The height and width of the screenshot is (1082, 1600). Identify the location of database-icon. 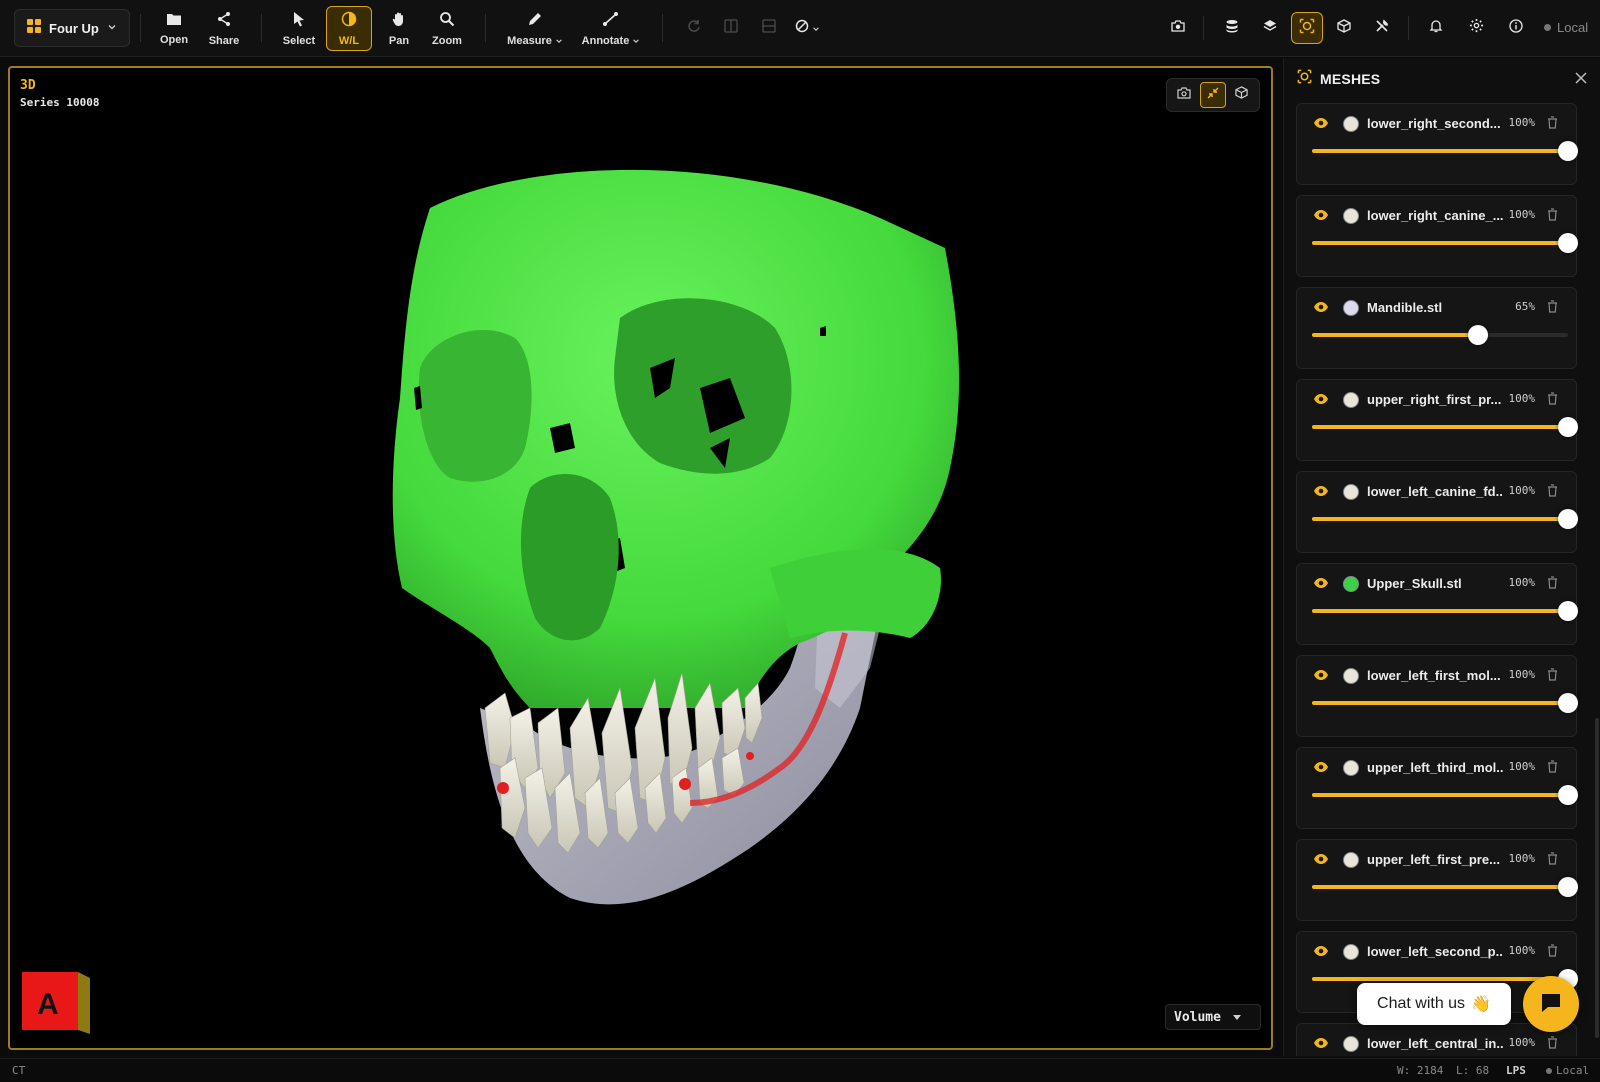
(1232, 28).